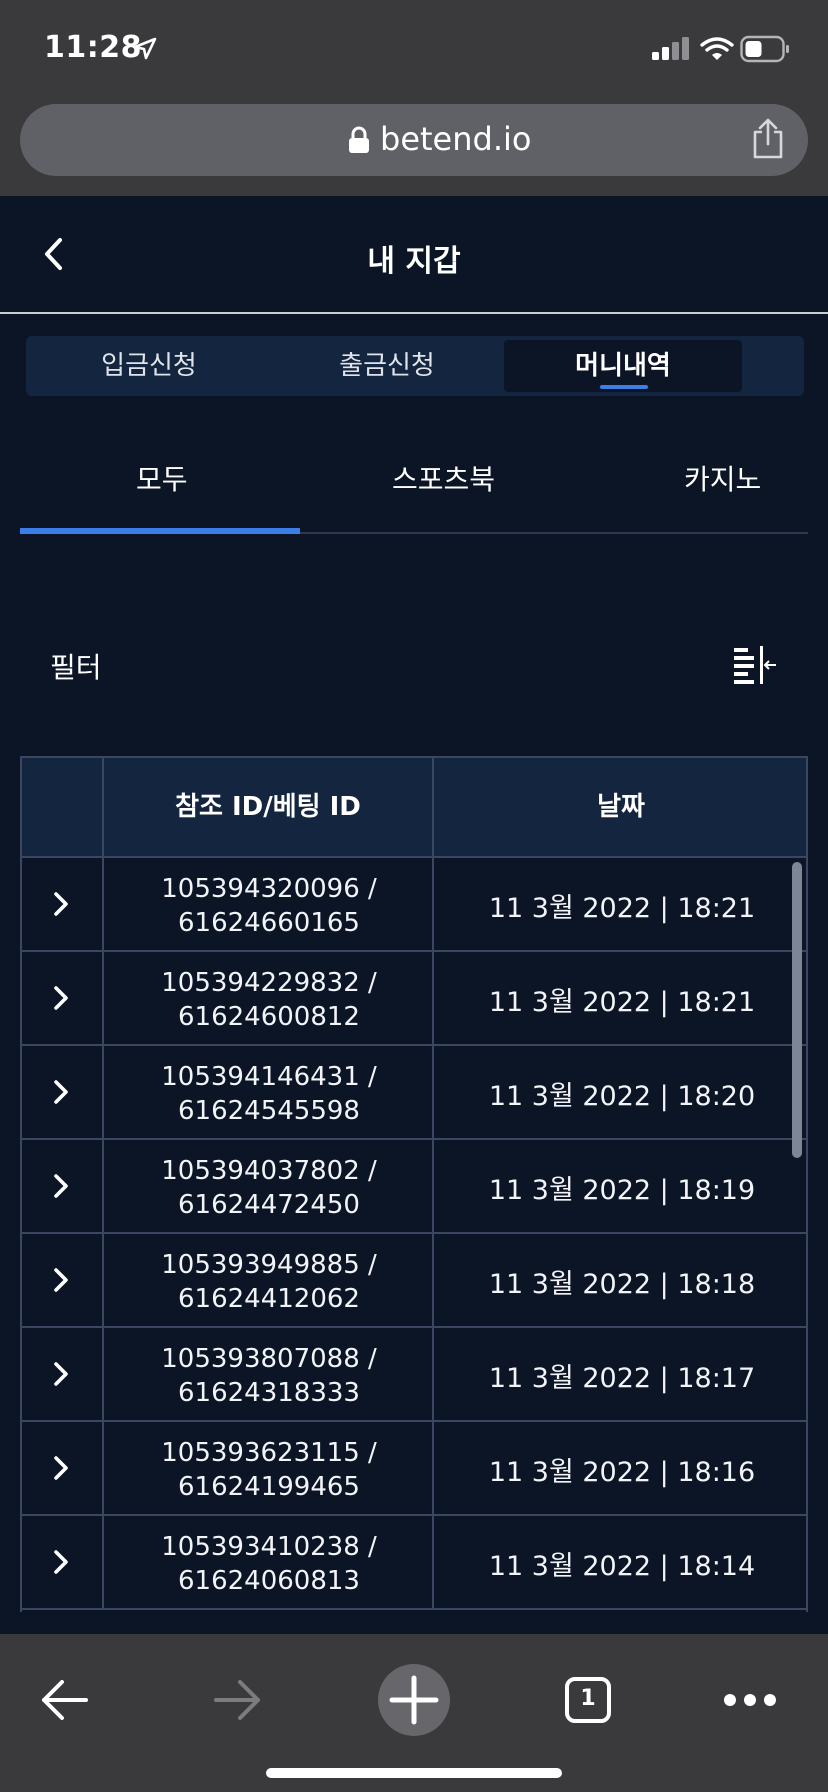  I want to click on ref-id-cell: 105394146431 / 61624545598, so click(267, 1092).